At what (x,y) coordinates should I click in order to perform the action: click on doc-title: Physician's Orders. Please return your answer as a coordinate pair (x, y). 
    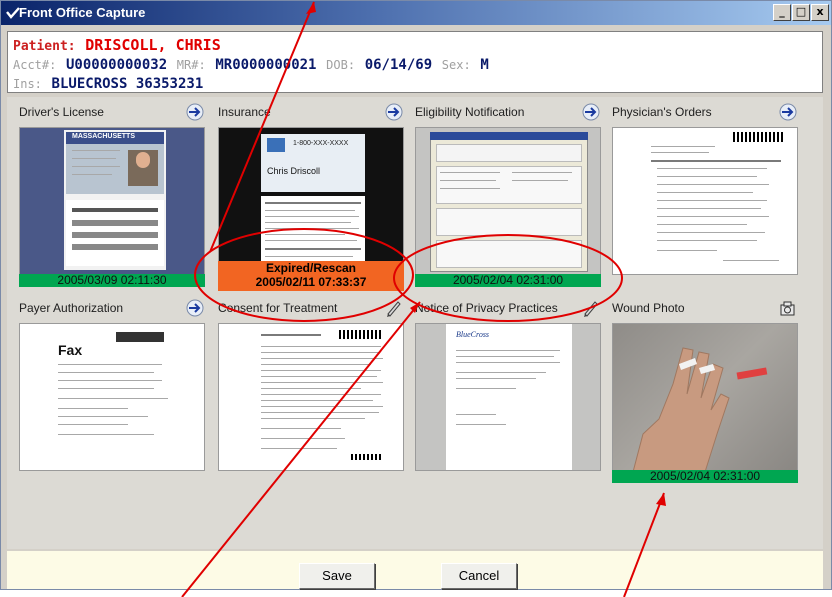
    Looking at the image, I should click on (662, 112).